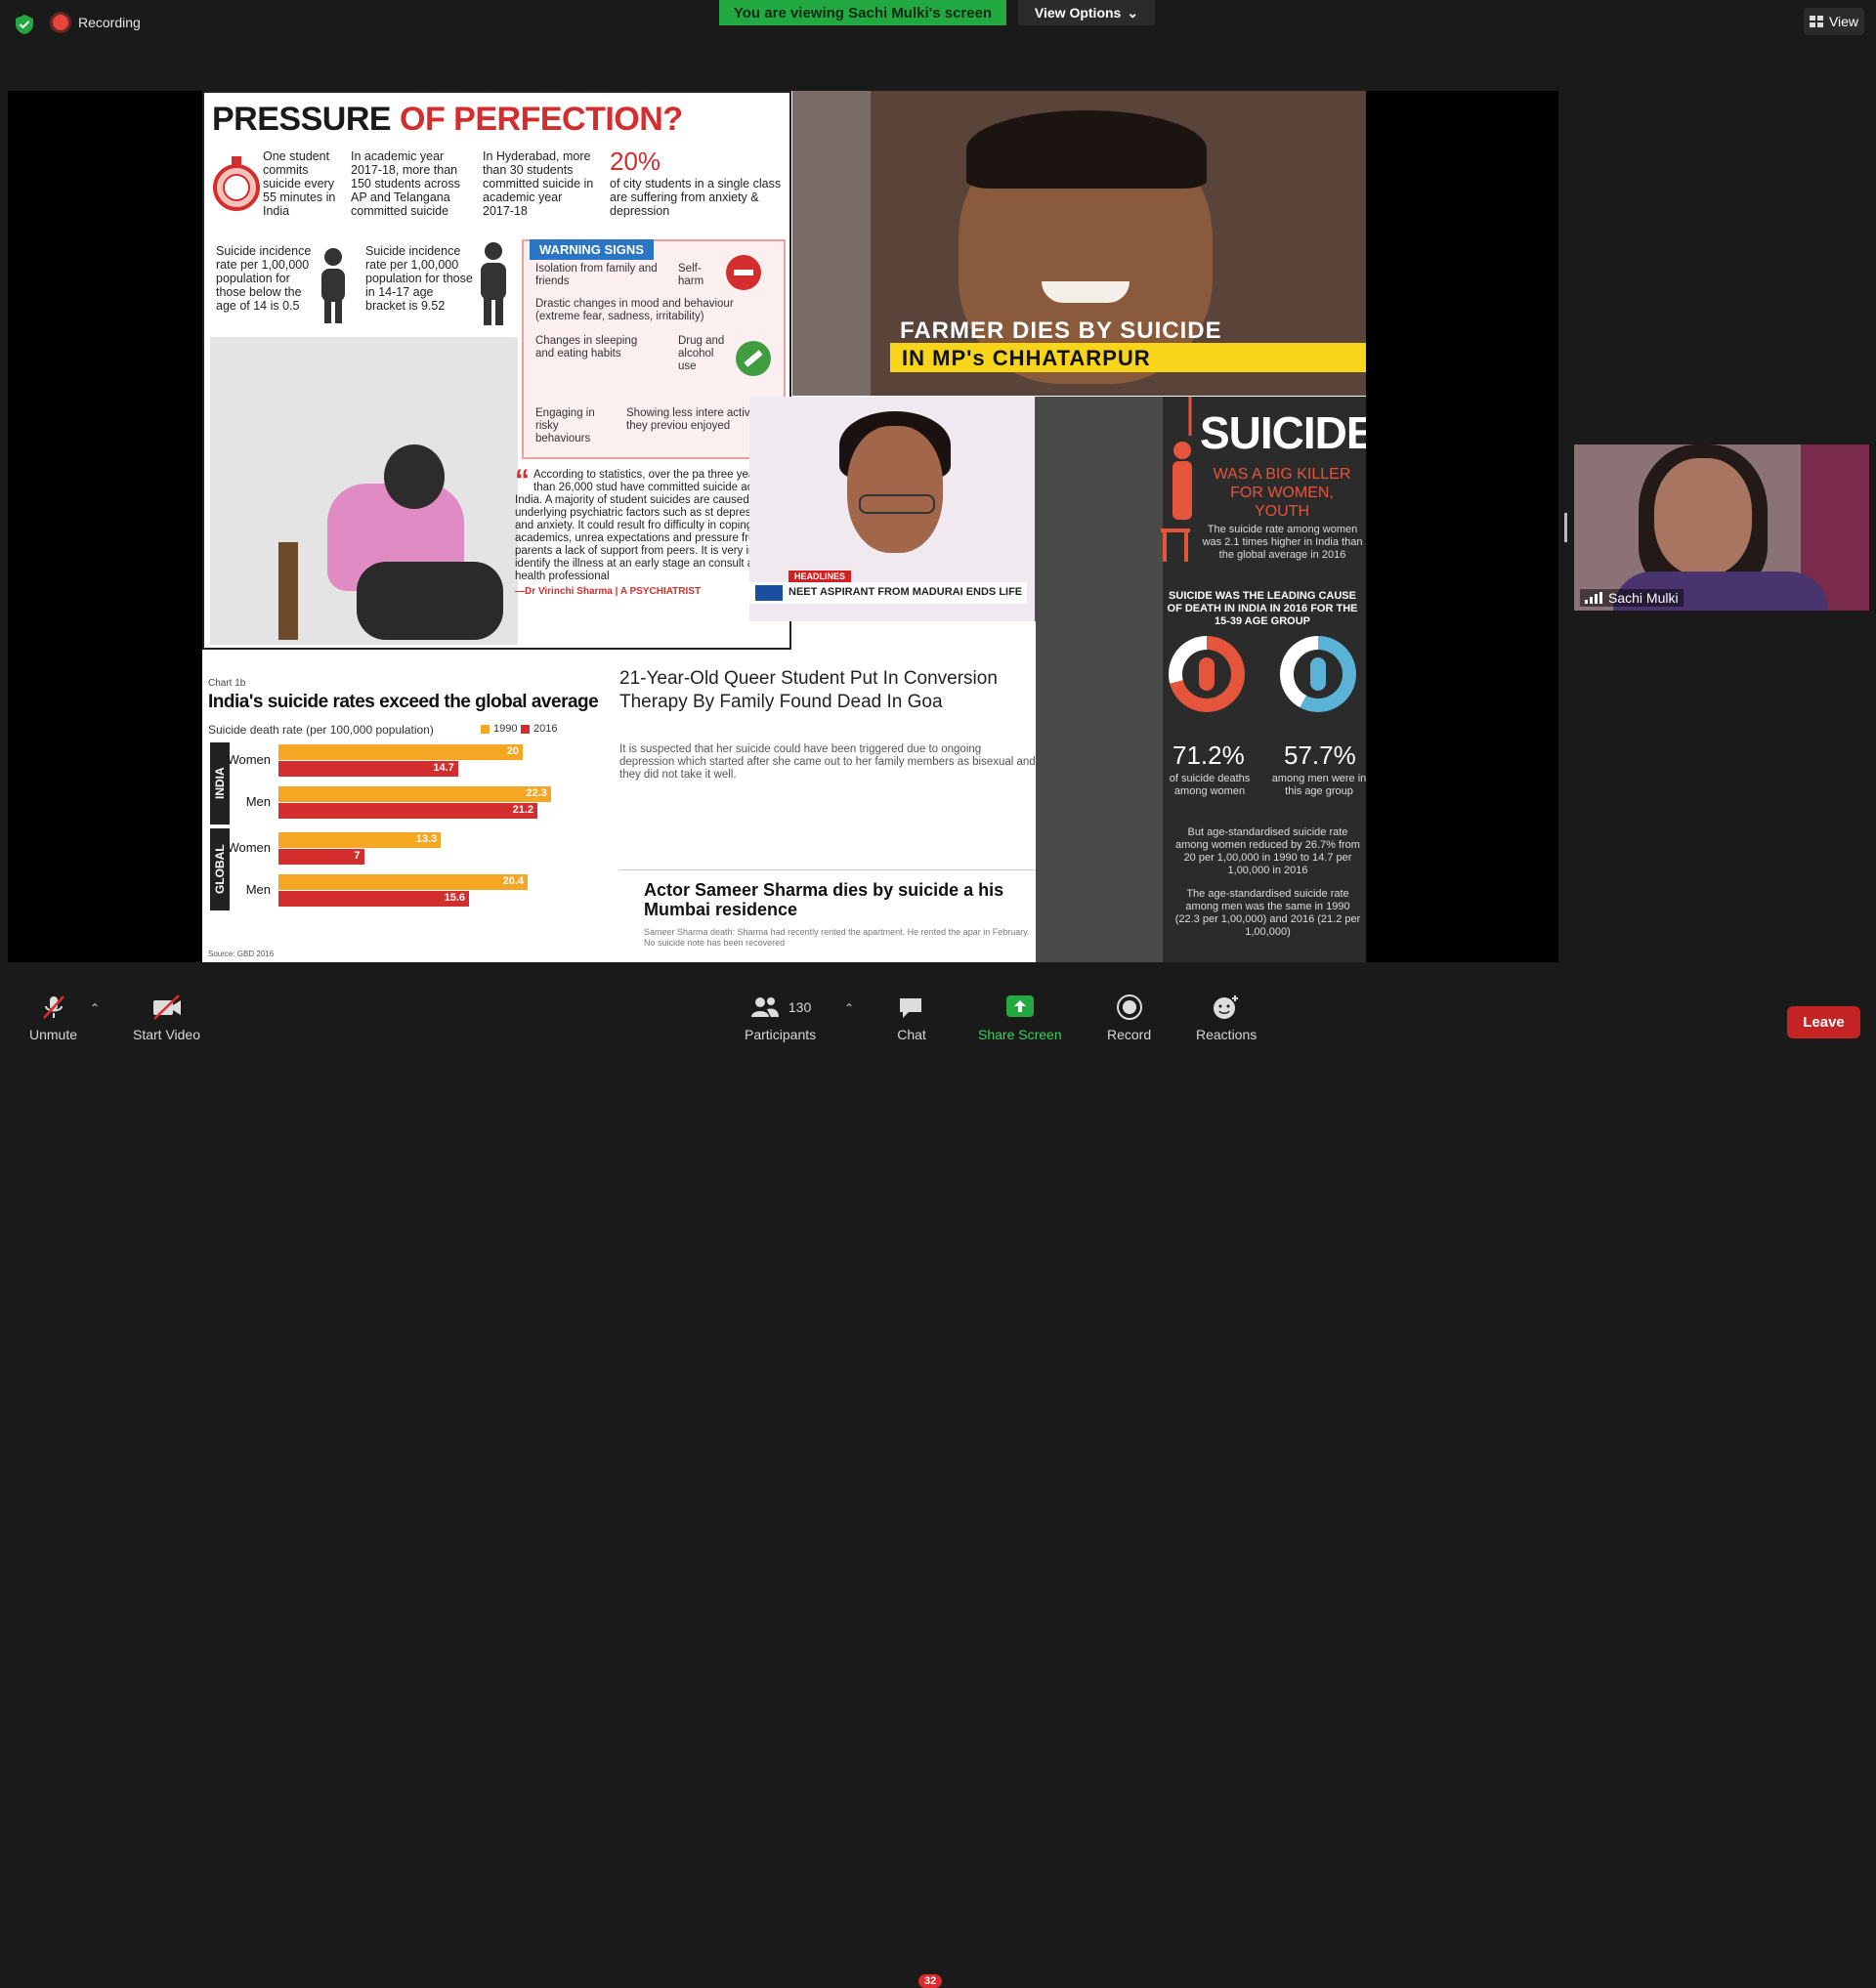 This screenshot has width=1876, height=1988. What do you see at coordinates (1208, 755) in the screenshot?
I see `women-percent: 71.2%` at bounding box center [1208, 755].